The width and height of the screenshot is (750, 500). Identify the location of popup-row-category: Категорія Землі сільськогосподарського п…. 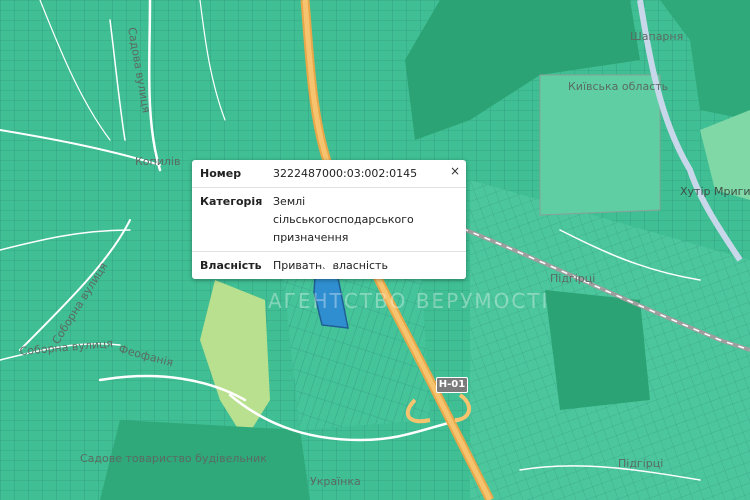
(329, 220).